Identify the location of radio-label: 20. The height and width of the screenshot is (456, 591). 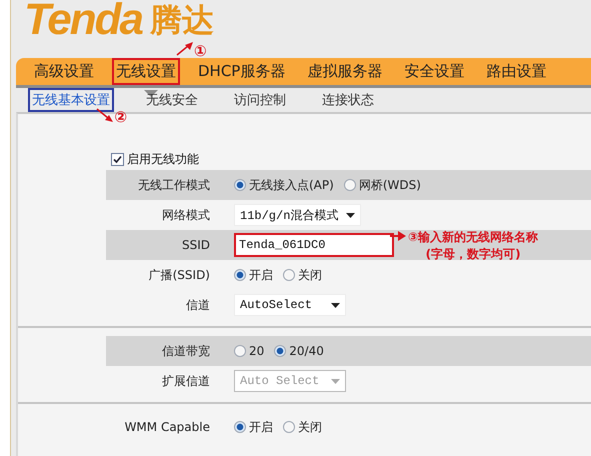
(256, 351).